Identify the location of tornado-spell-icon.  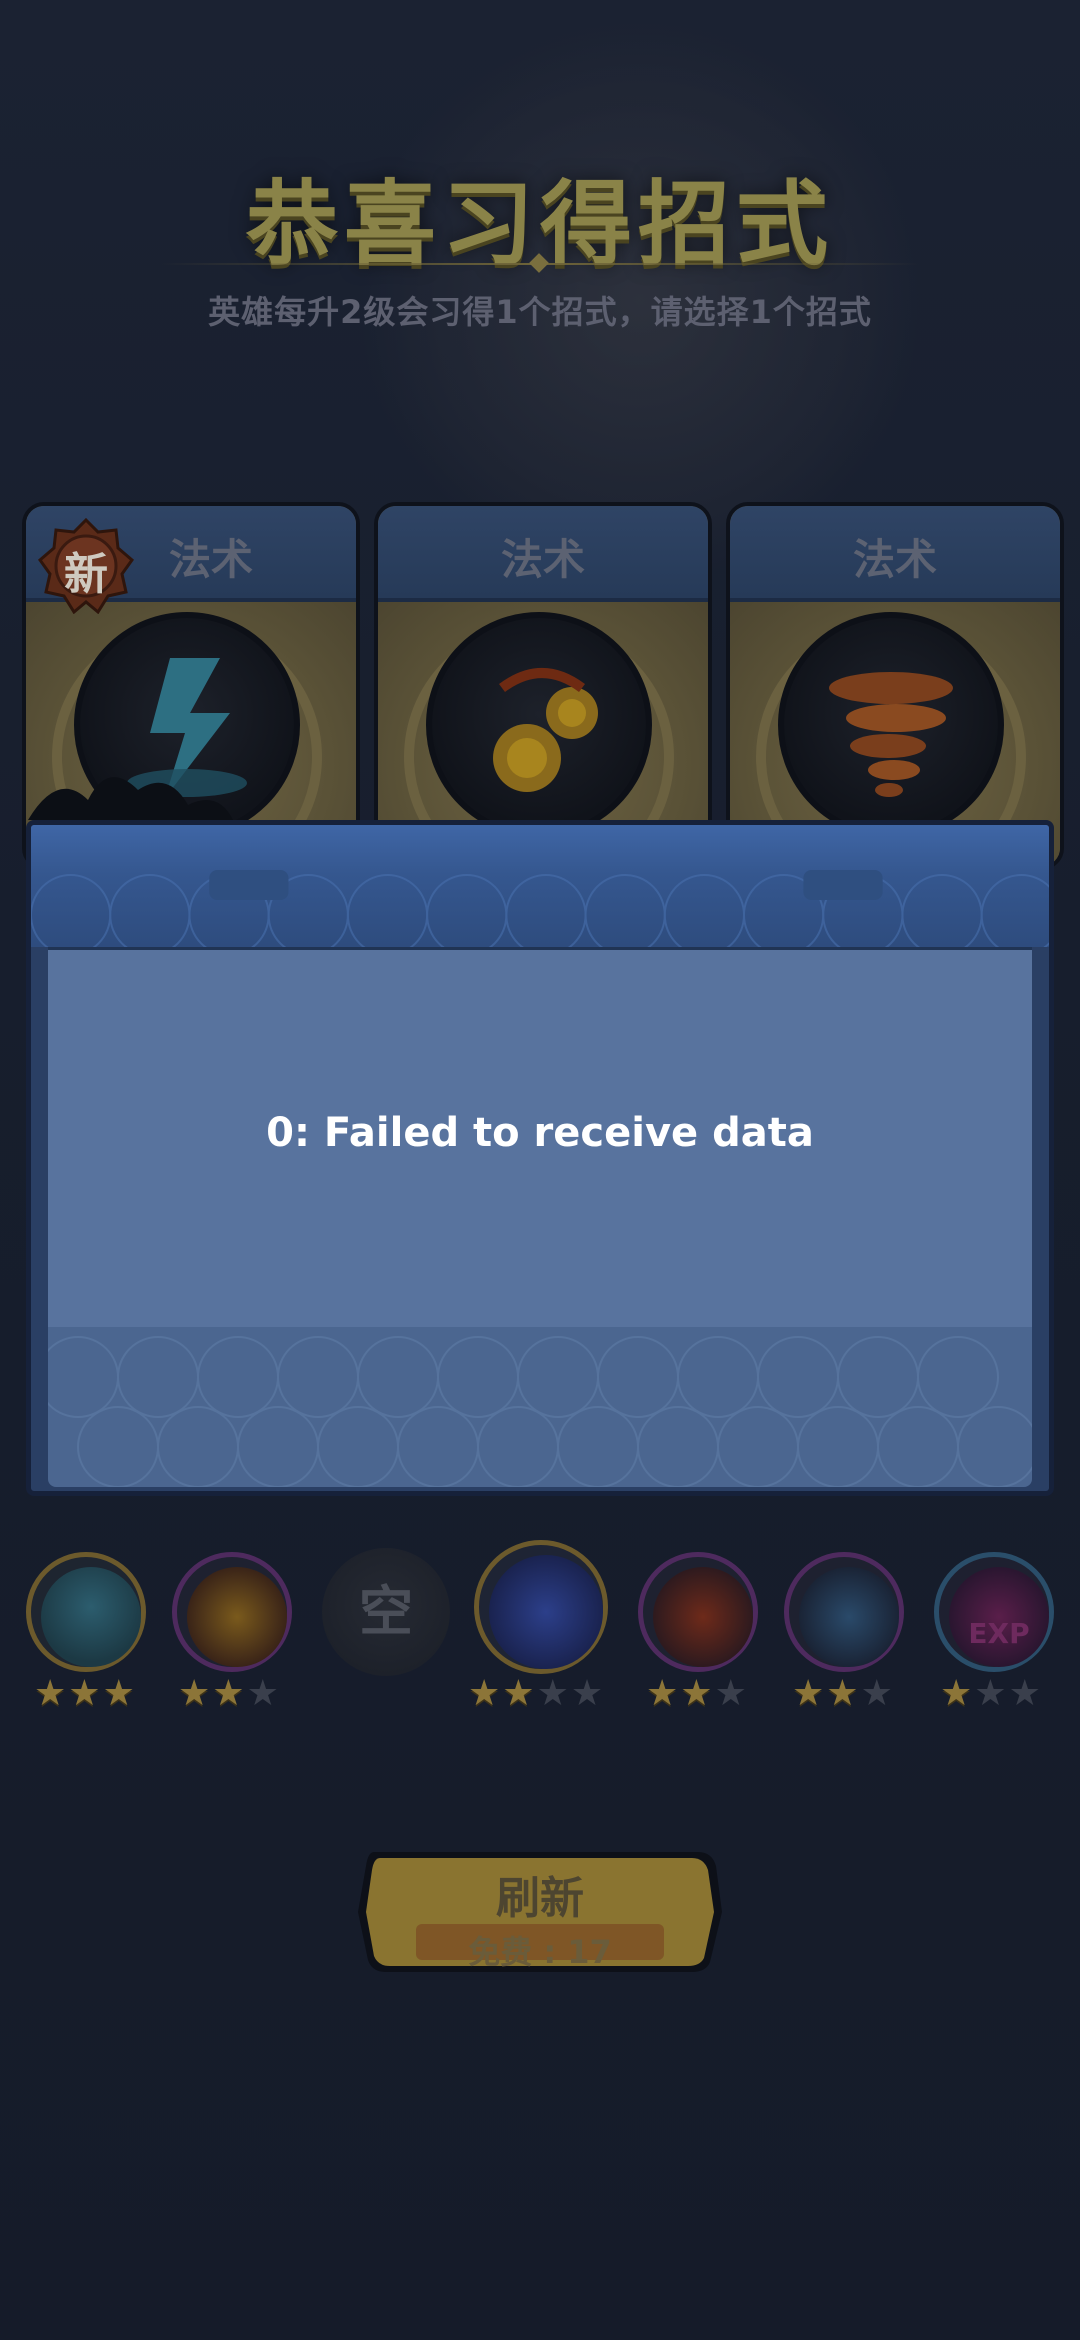
(891, 725).